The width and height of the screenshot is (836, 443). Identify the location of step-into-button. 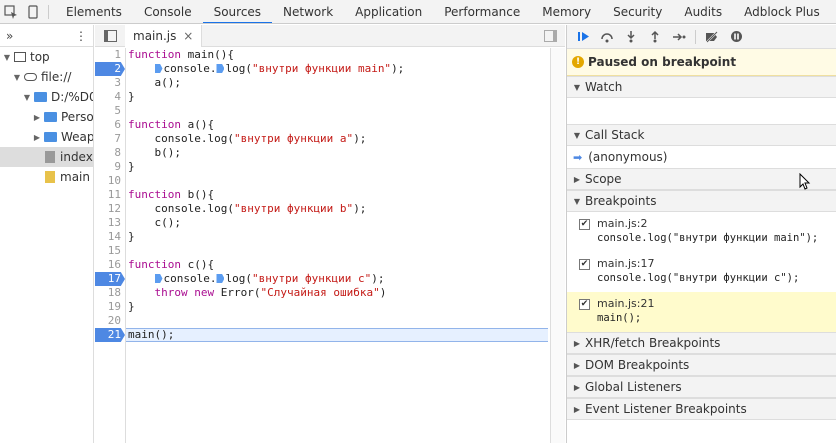
(631, 37).